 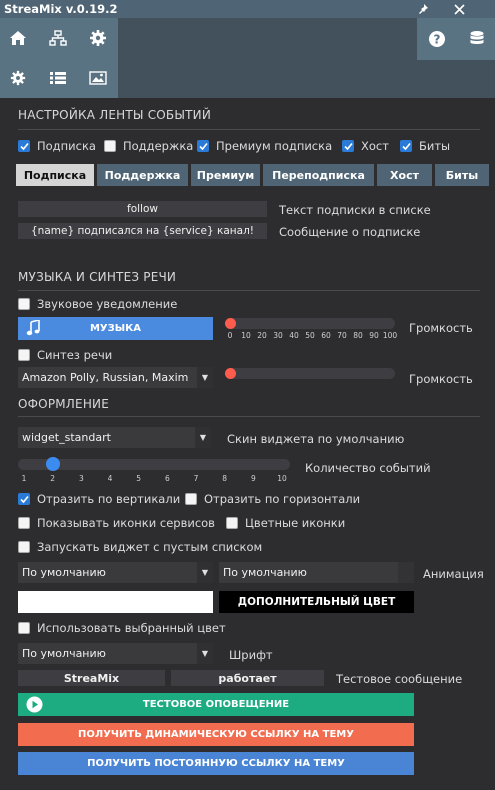 I want to click on gear-icon, so click(x=98, y=38).